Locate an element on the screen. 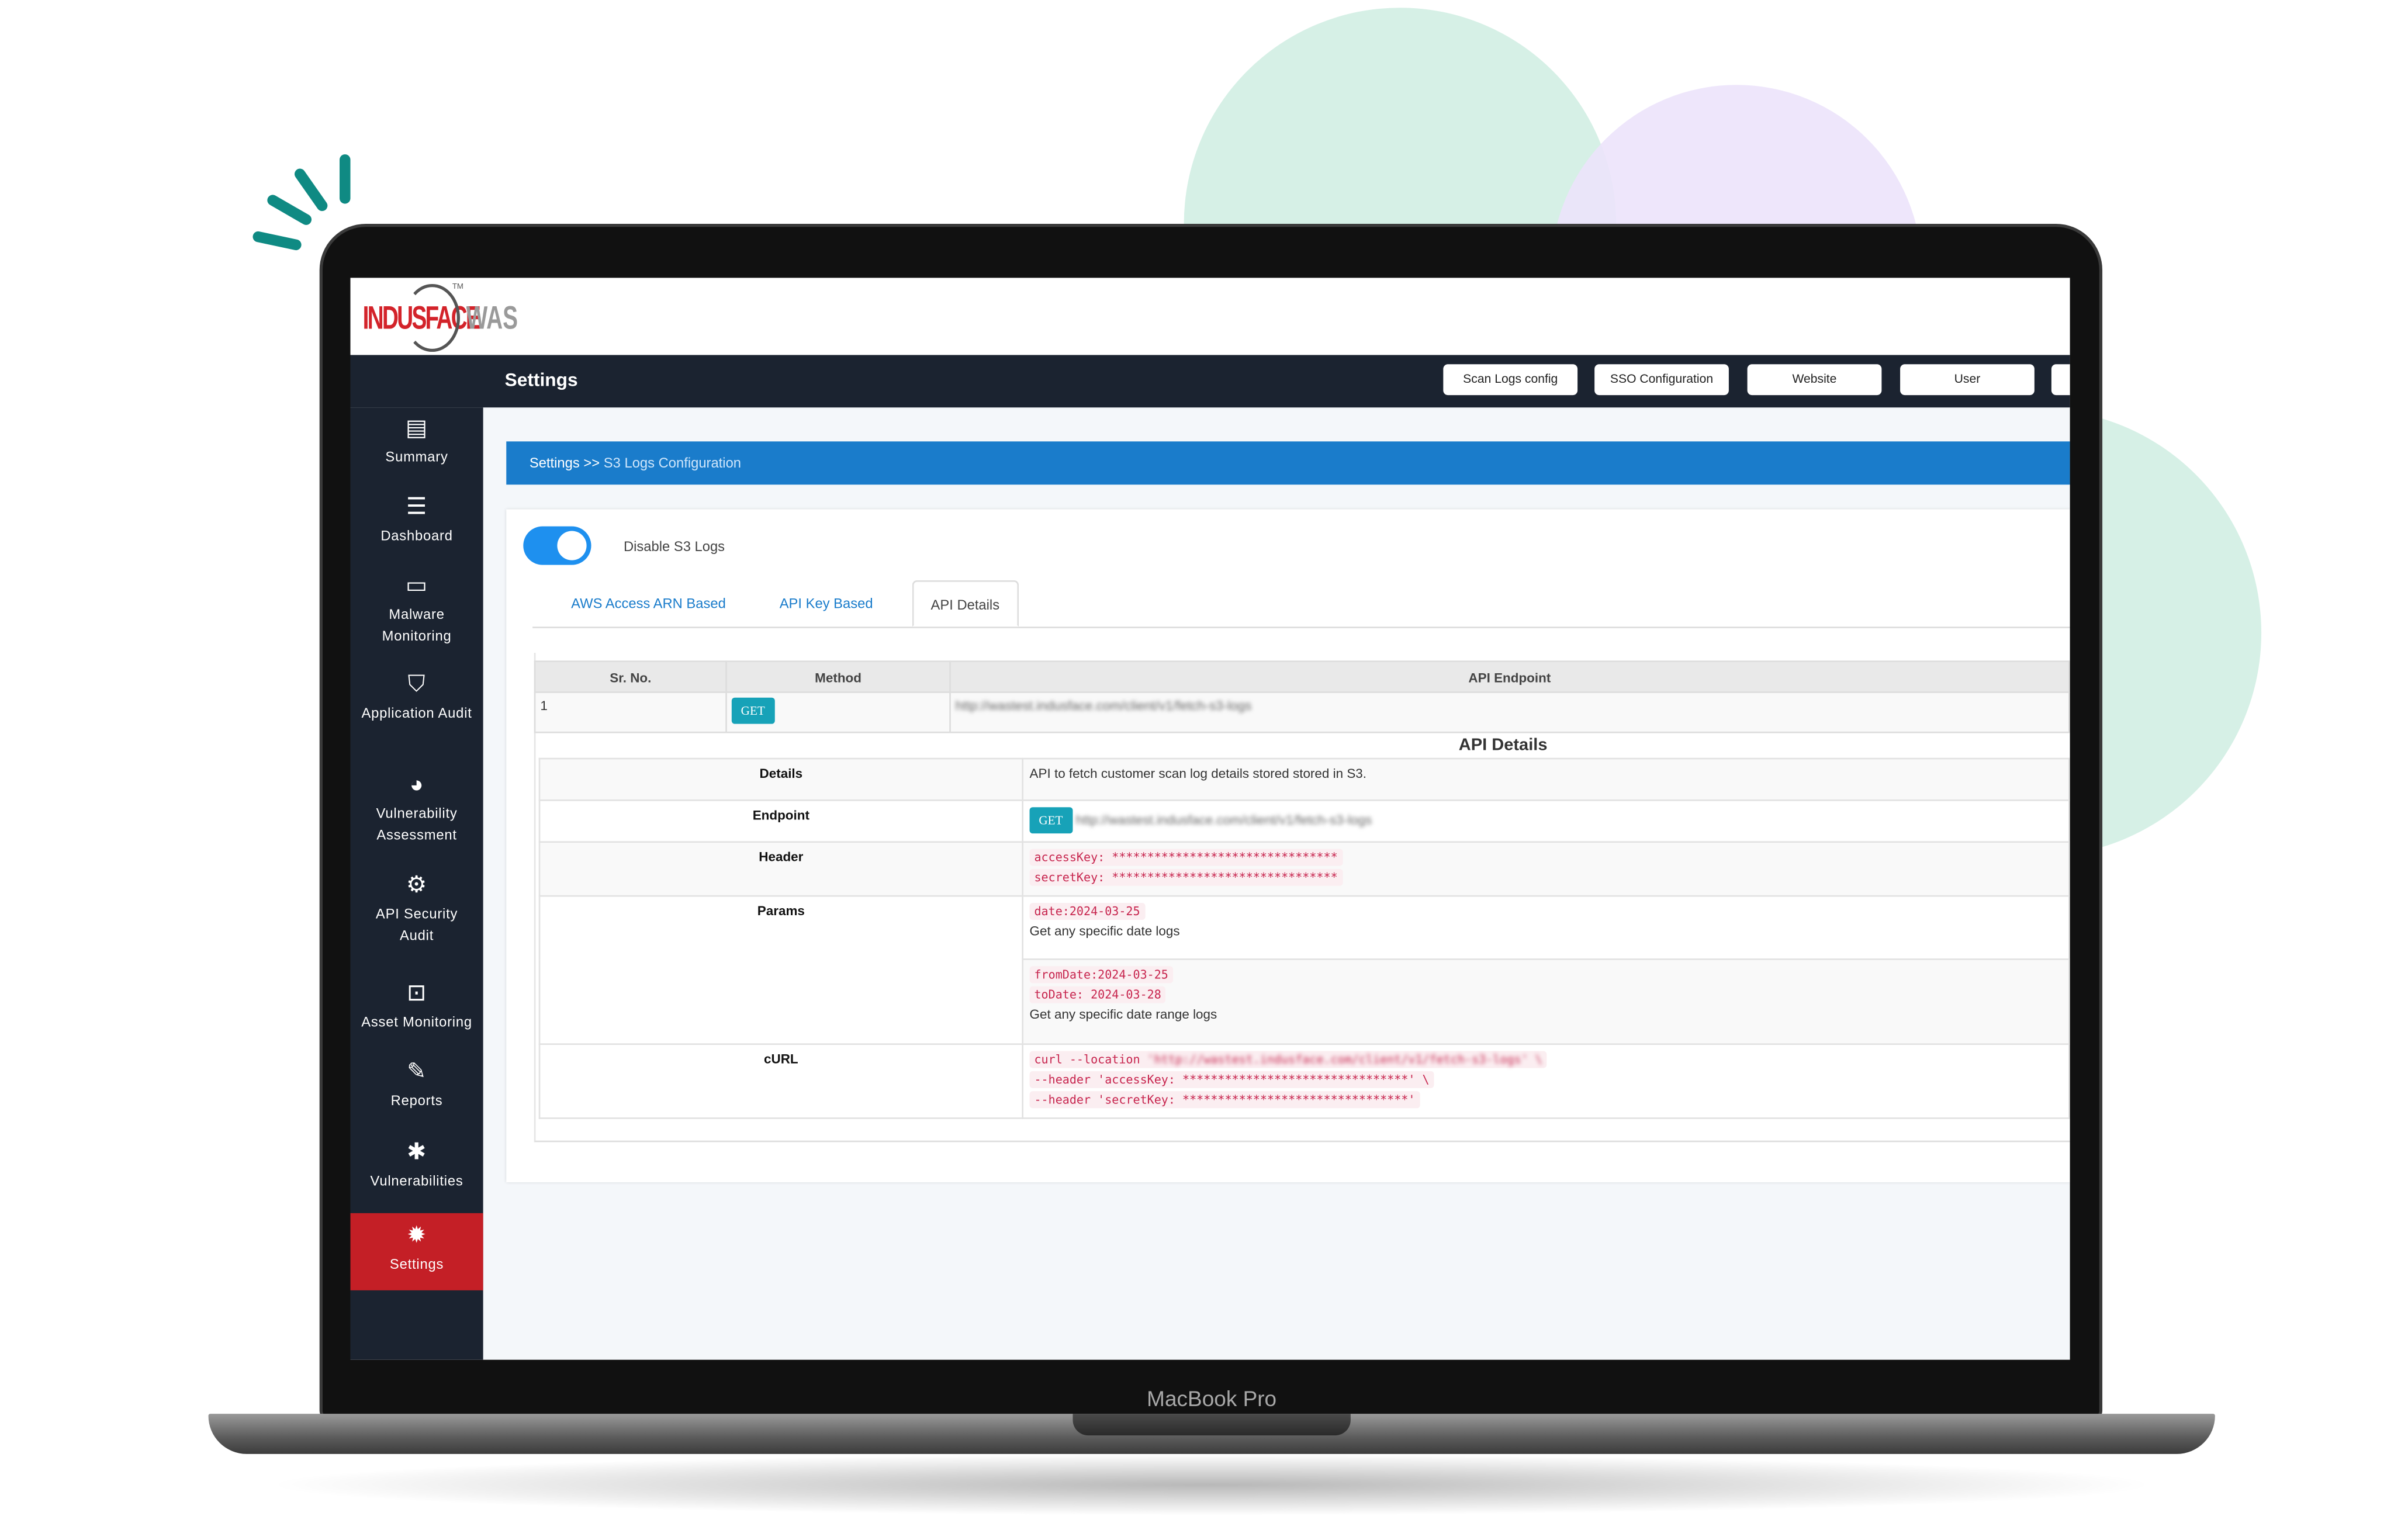 The width and height of the screenshot is (2408, 1530). header-label: Header is located at coordinates (781, 869).